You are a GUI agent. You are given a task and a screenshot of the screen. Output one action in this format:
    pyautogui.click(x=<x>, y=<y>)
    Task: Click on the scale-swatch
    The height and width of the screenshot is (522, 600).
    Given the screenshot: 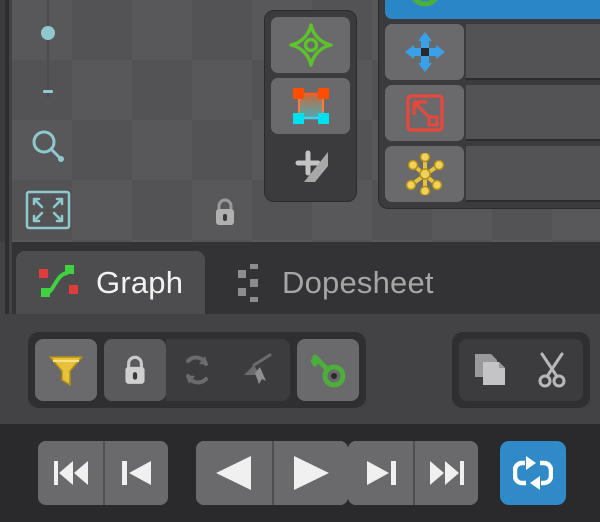 What is the action you would take?
    pyautogui.click(x=424, y=113)
    